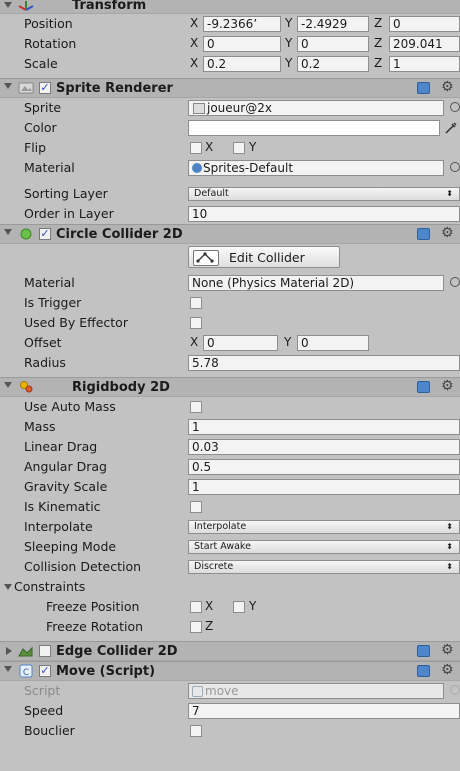 The width and height of the screenshot is (460, 771). I want to click on position-z-field: 0, so click(424, 24).